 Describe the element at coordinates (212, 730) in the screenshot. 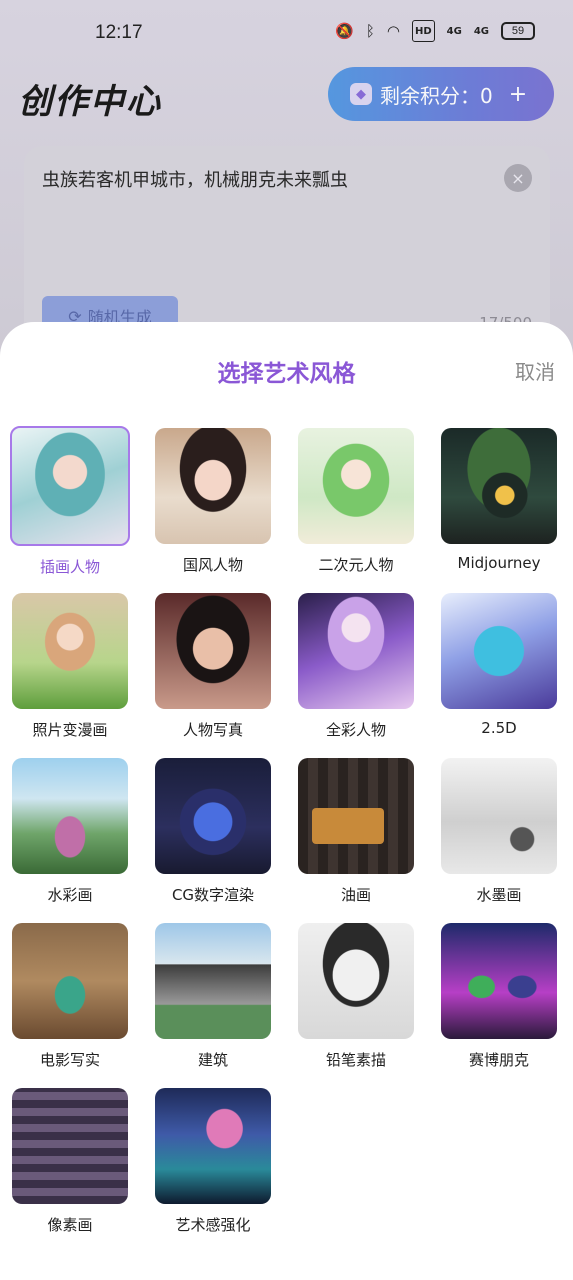

I see `style-label: 人物写真` at that location.